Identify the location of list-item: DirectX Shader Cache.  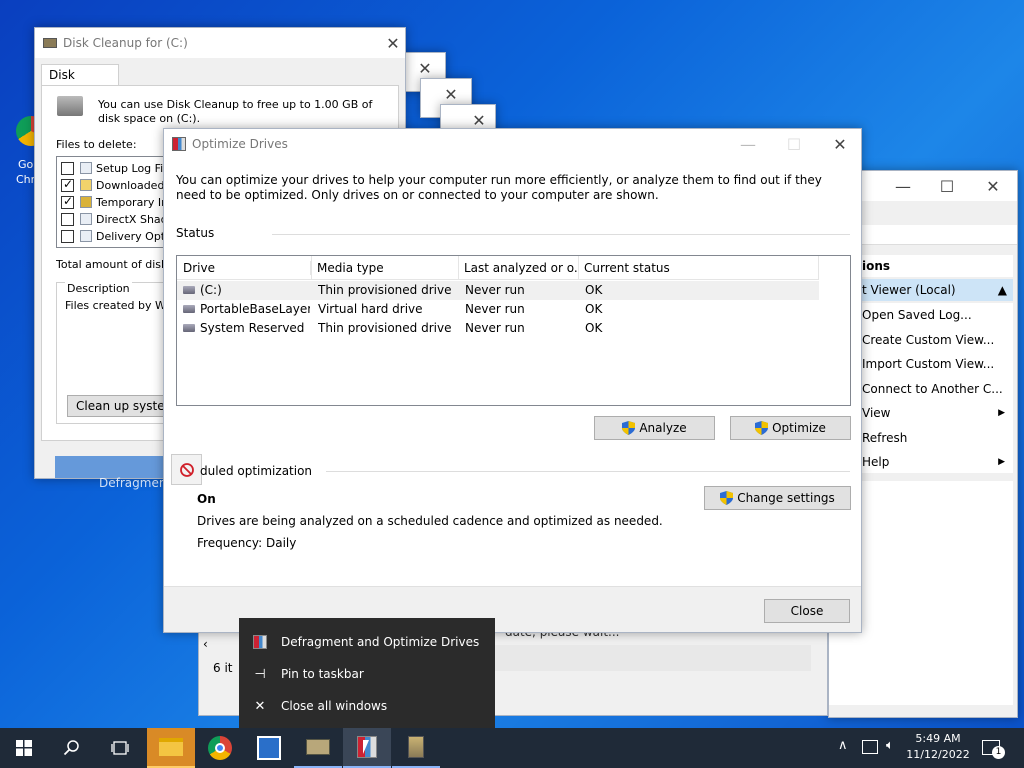
(114, 219).